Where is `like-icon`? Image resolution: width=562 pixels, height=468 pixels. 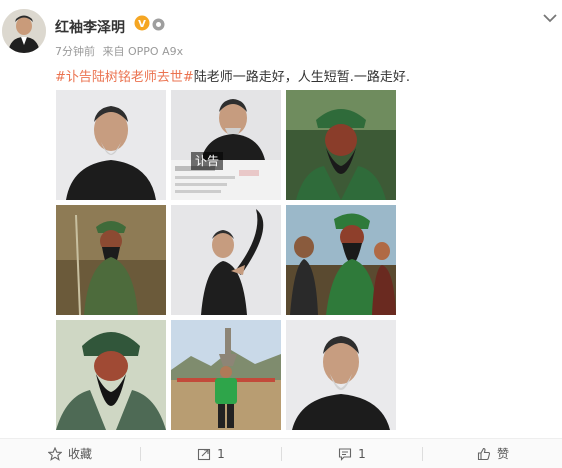 like-icon is located at coordinates (484, 453).